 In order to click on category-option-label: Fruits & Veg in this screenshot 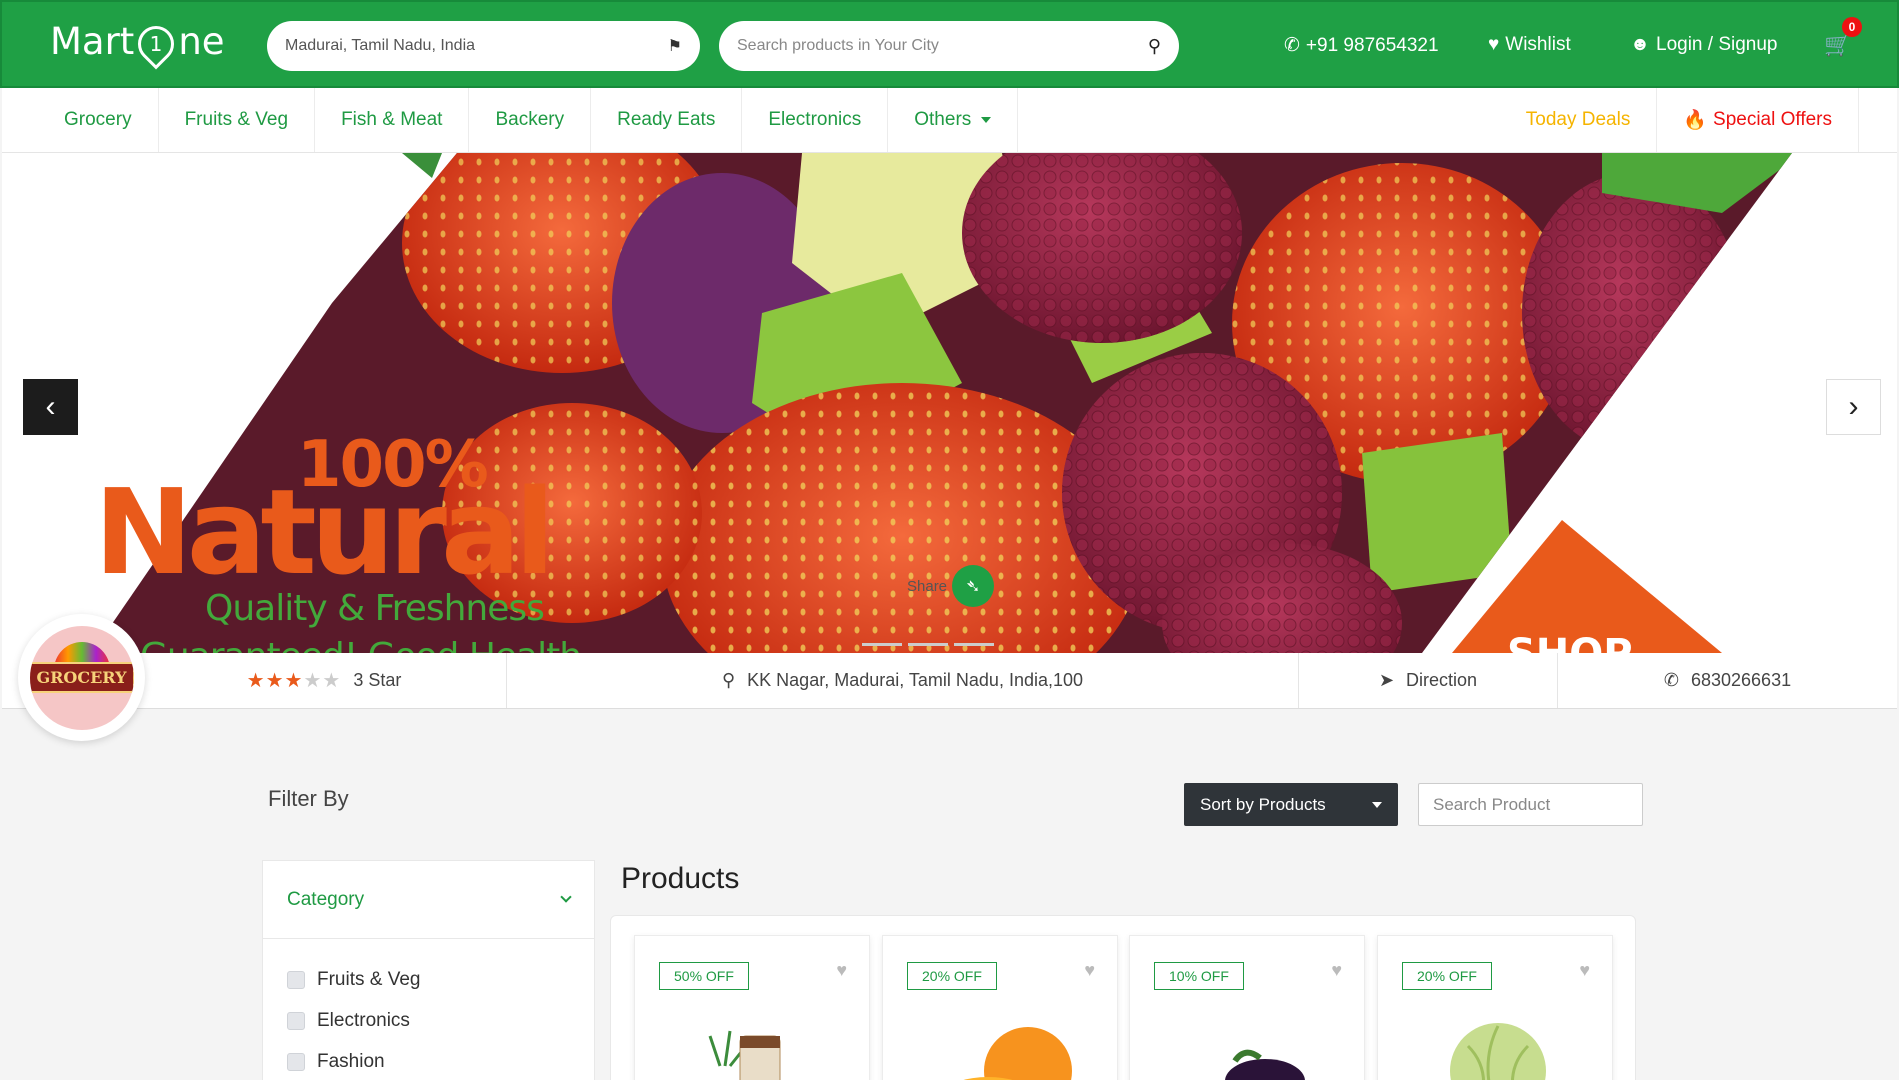, I will do `click(369, 979)`.